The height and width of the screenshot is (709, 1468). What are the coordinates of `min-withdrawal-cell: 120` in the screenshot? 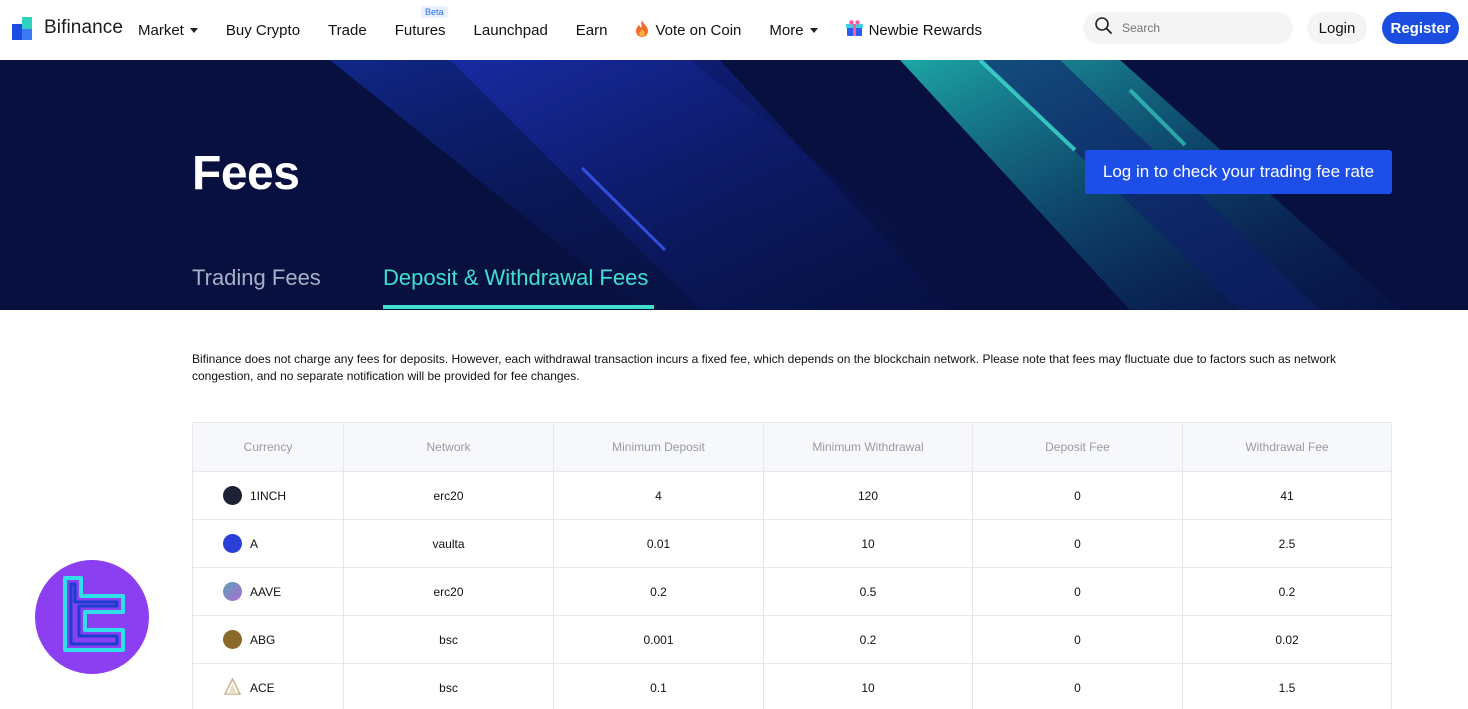 It's located at (867, 495).